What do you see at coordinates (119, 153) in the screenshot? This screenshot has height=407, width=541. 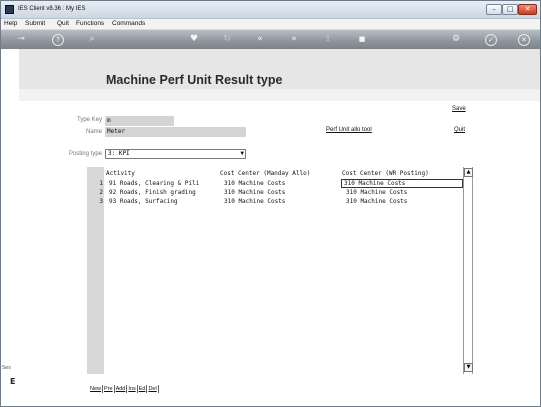 I see `posting-type-value: 3: KPI` at bounding box center [119, 153].